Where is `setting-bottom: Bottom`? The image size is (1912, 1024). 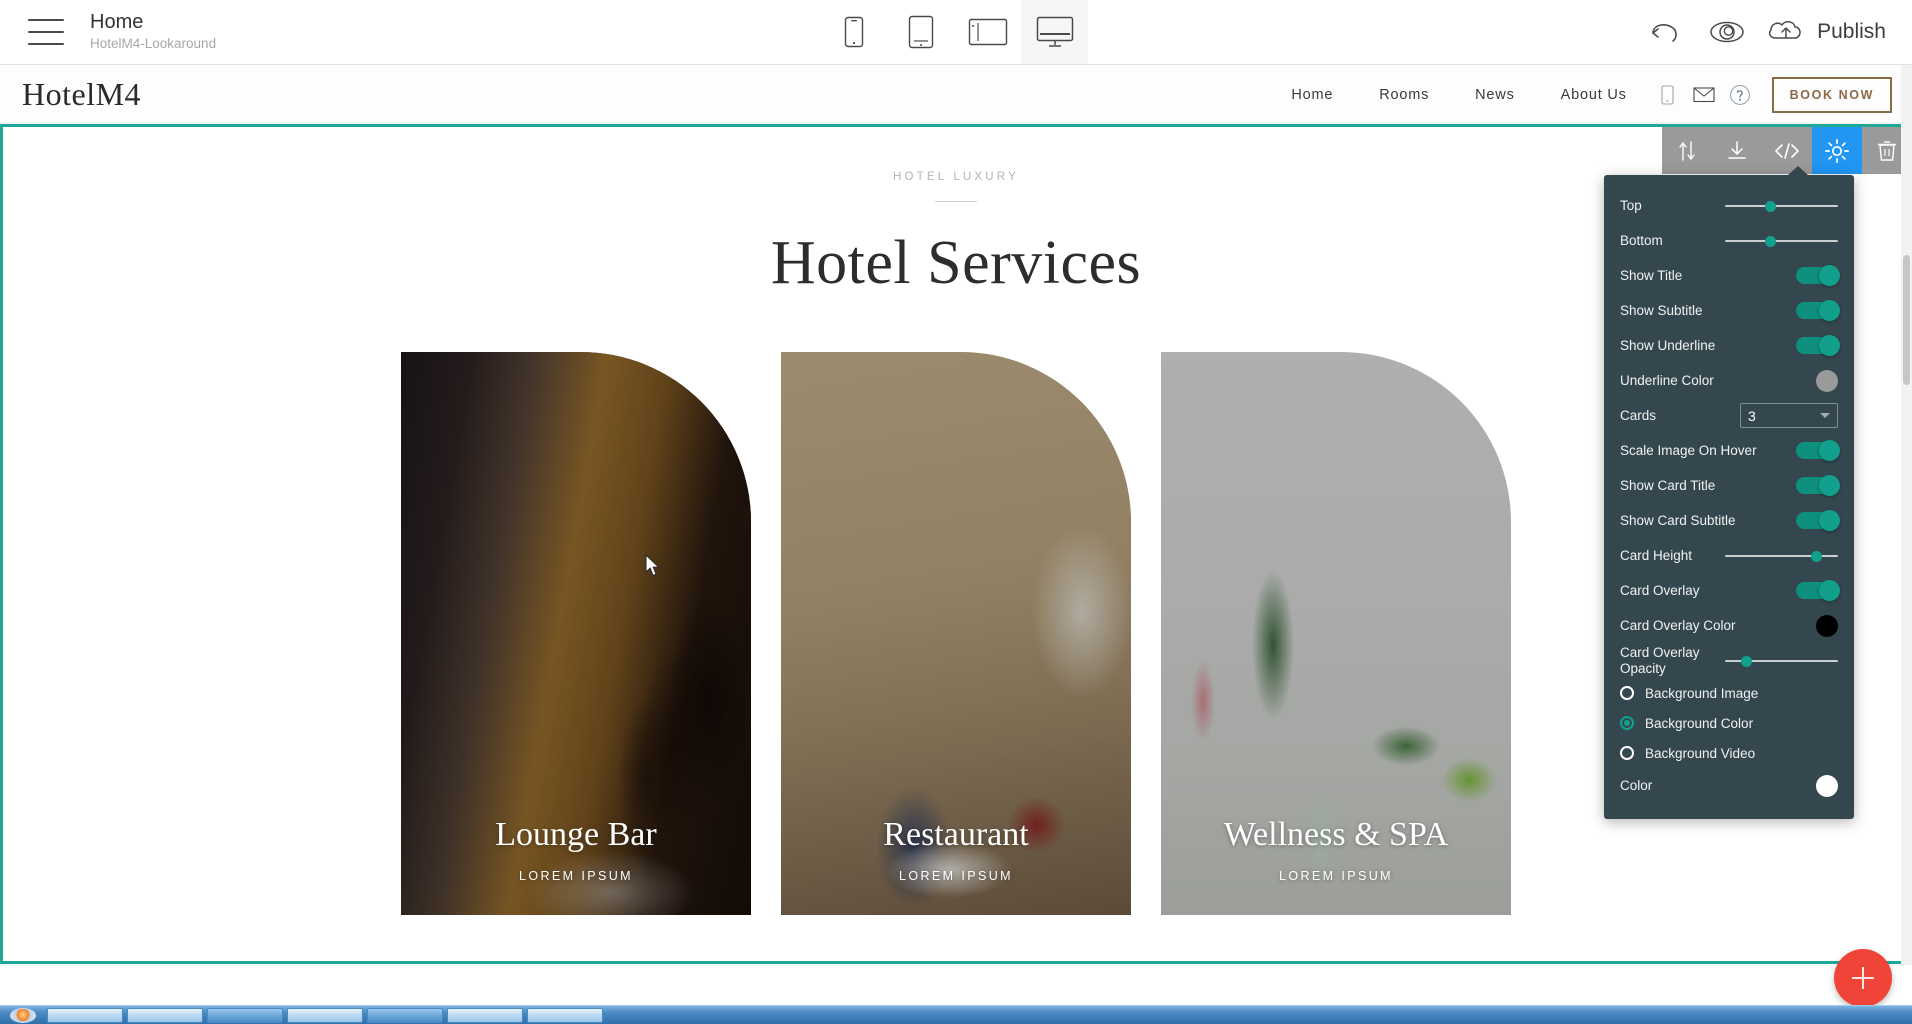 setting-bottom: Bottom is located at coordinates (1729, 240).